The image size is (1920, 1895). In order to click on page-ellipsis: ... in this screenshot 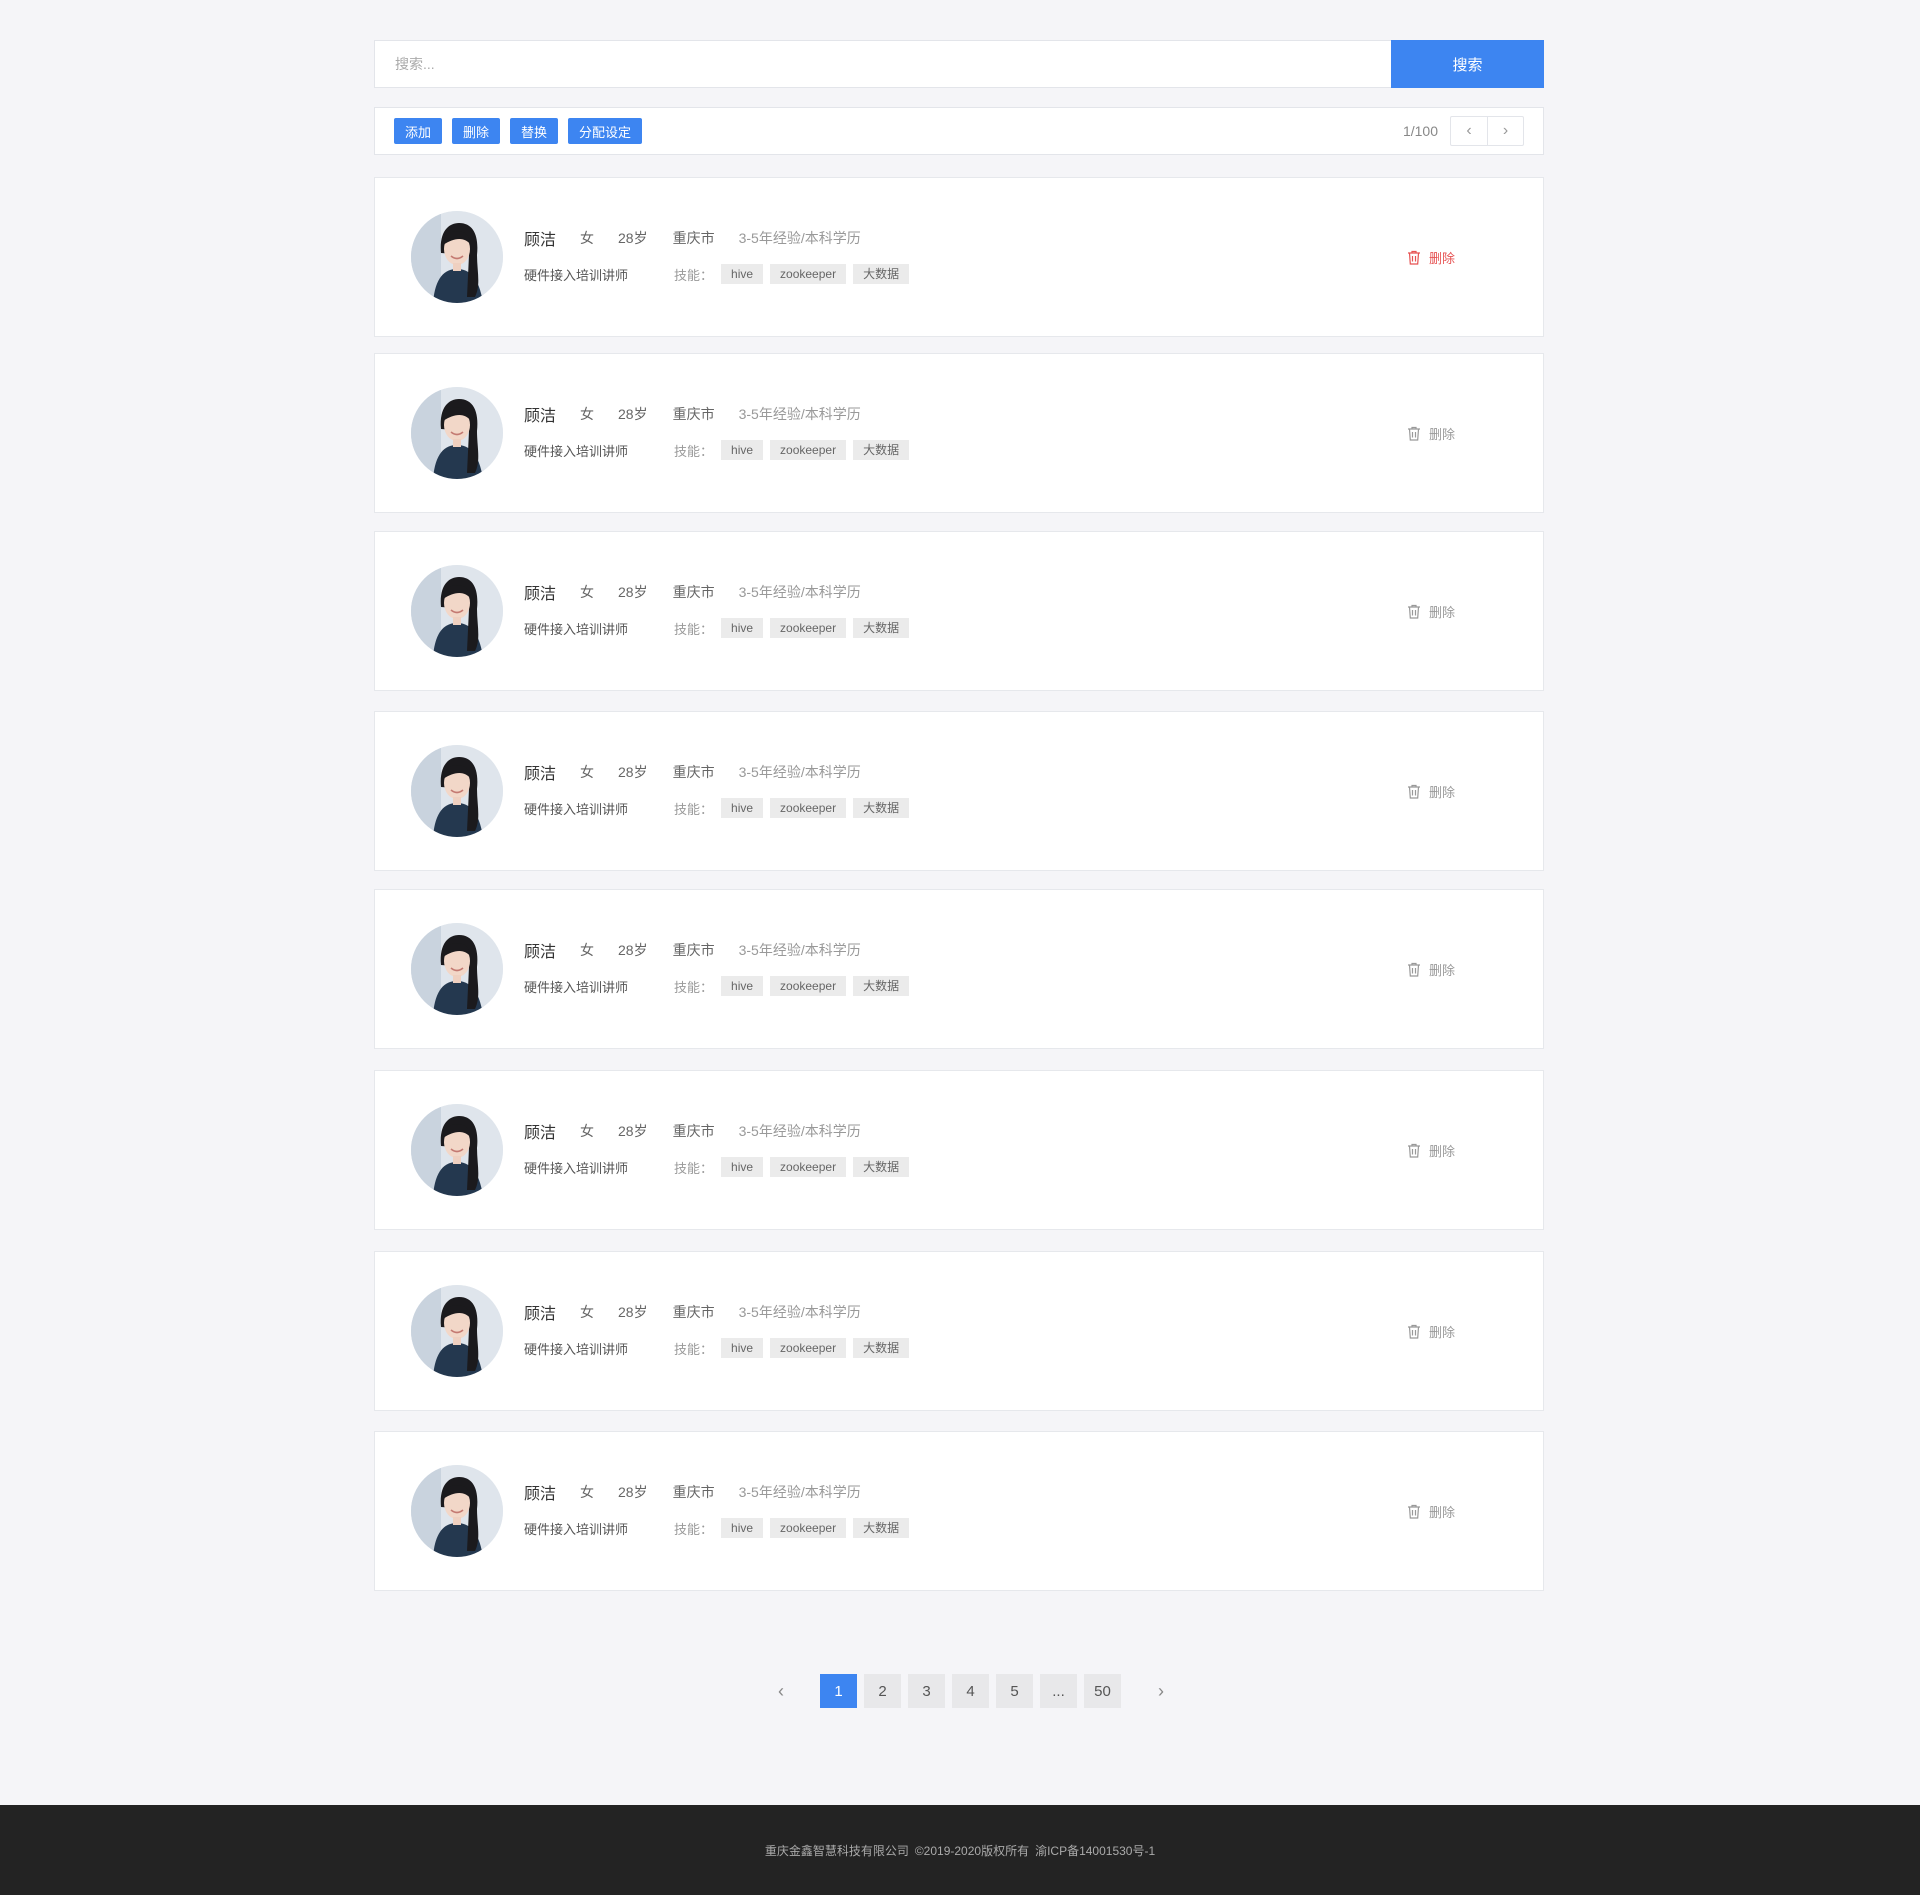, I will do `click(1058, 1691)`.